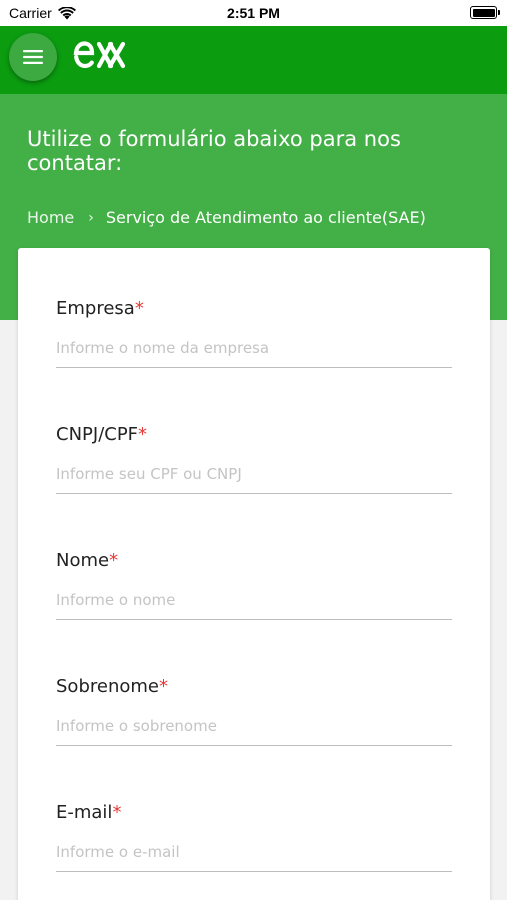 This screenshot has height=900, width=507. I want to click on menu-button, so click(33, 57).